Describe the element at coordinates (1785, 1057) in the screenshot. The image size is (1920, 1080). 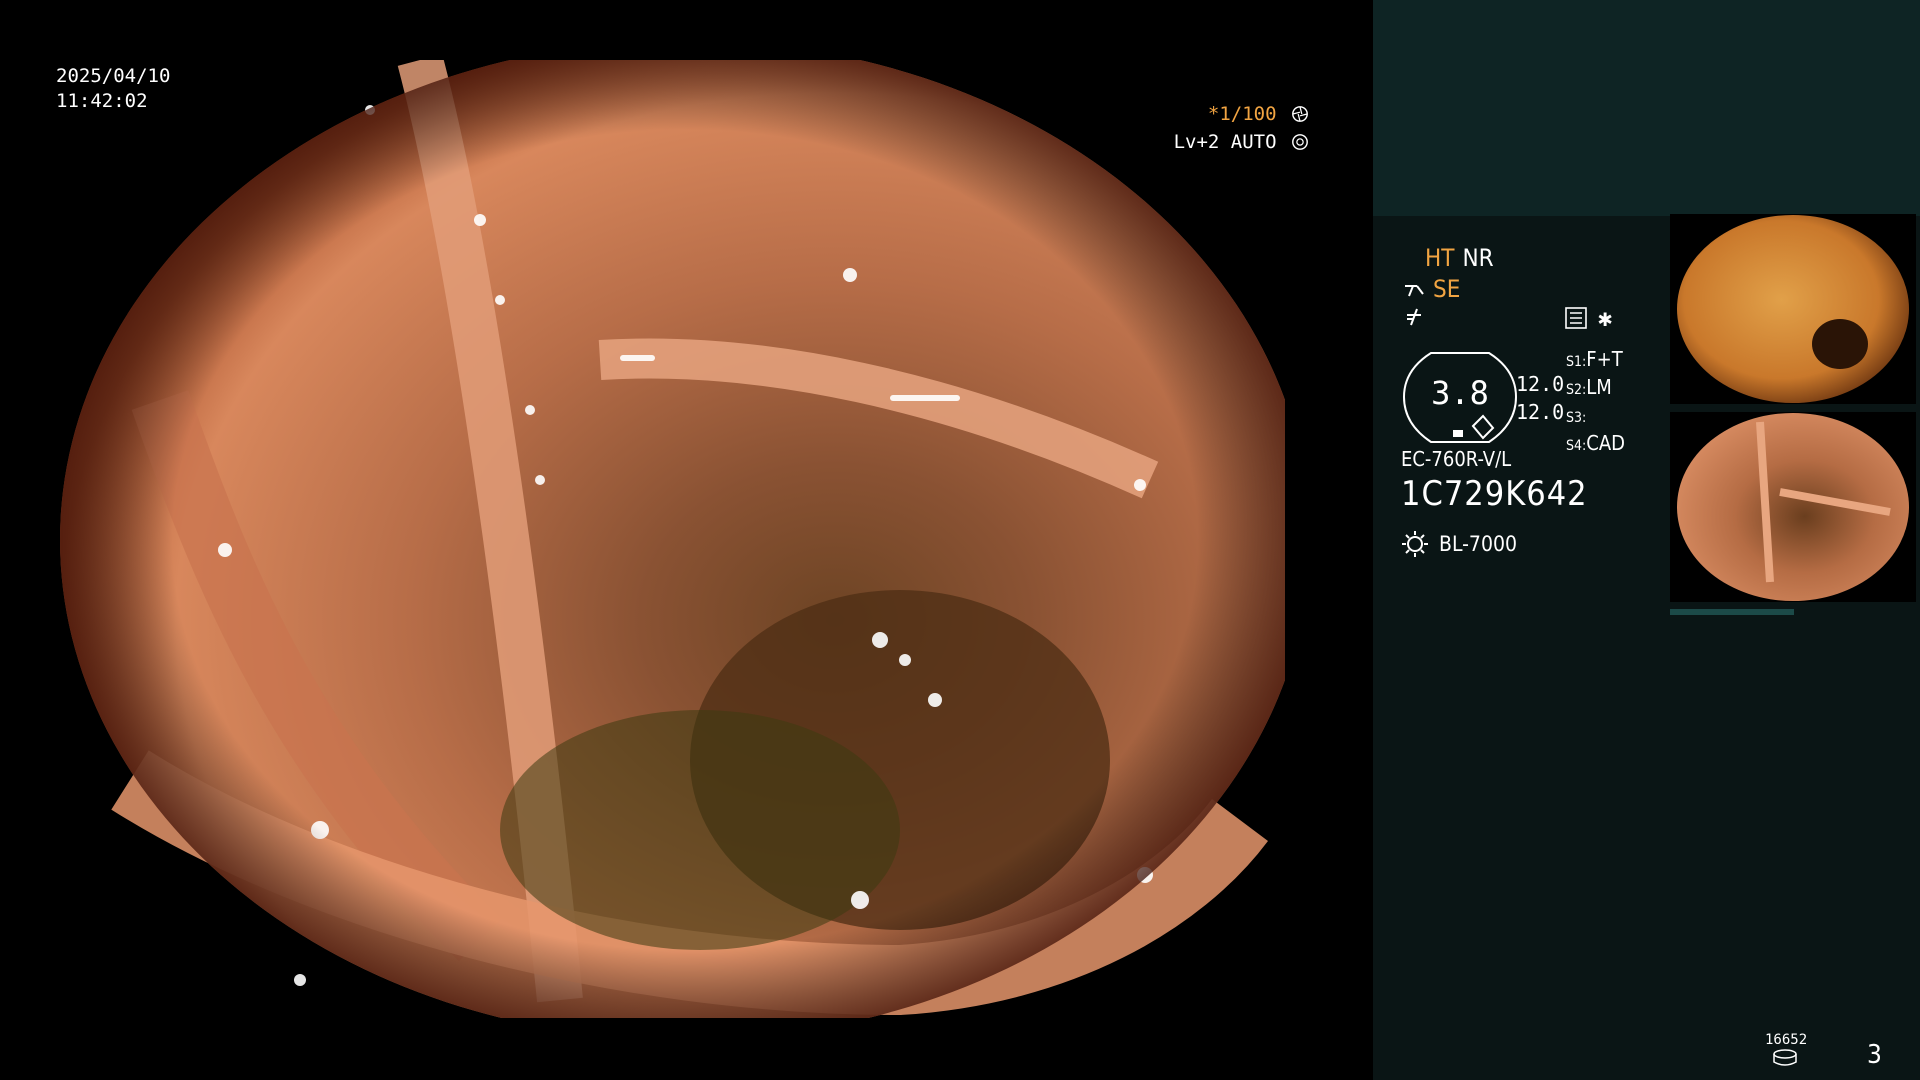
I see `disk-icon` at that location.